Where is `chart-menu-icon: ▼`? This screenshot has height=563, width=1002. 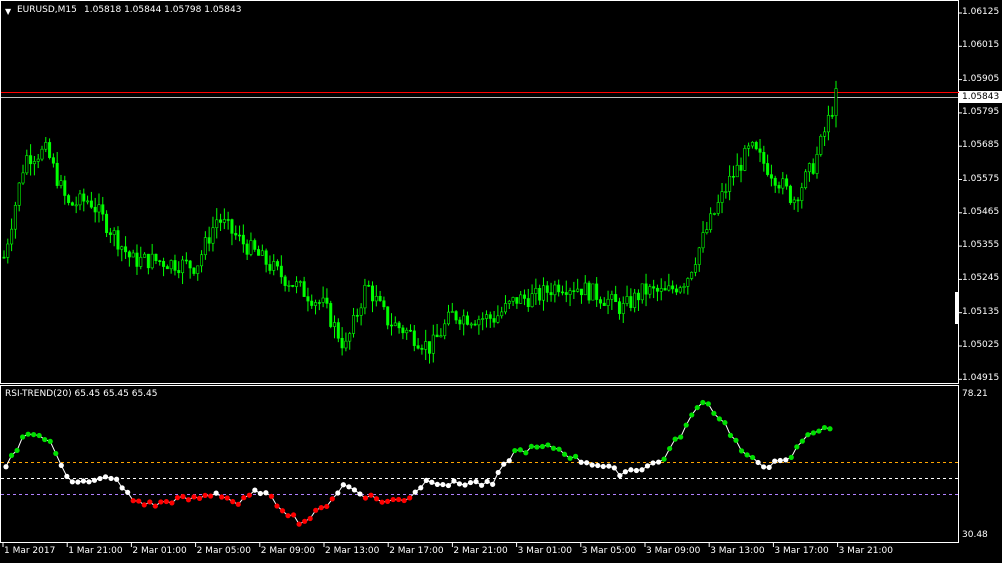 chart-menu-icon: ▼ is located at coordinates (8, 11).